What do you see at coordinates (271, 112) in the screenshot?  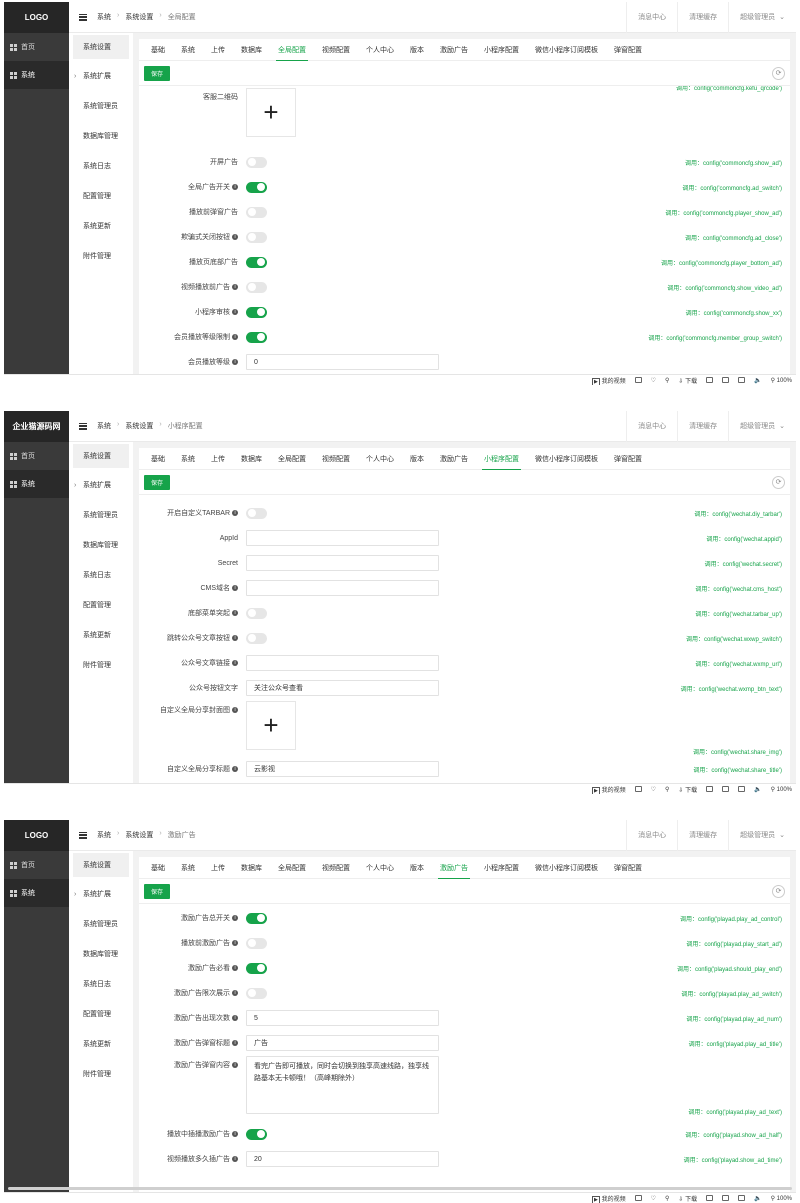 I see `image-upload: +` at bounding box center [271, 112].